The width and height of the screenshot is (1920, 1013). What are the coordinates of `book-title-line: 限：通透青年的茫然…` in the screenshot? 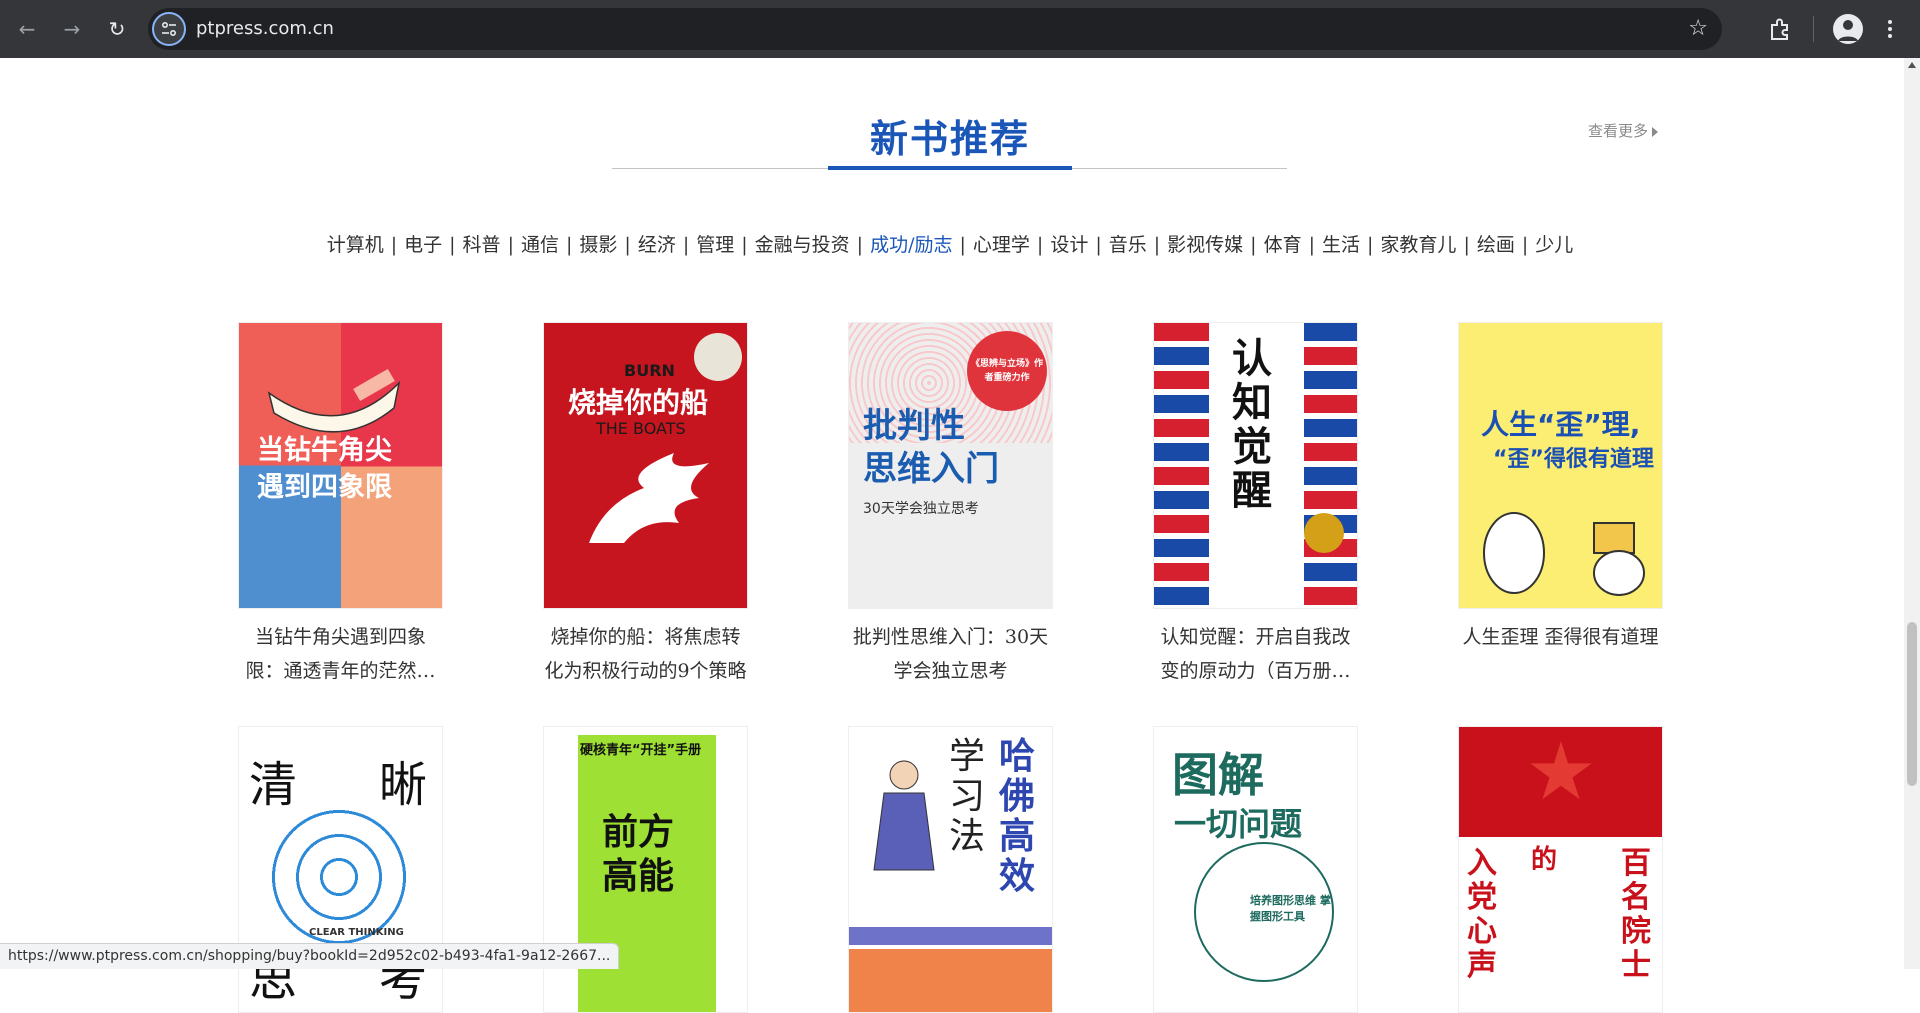 It's located at (340, 671).